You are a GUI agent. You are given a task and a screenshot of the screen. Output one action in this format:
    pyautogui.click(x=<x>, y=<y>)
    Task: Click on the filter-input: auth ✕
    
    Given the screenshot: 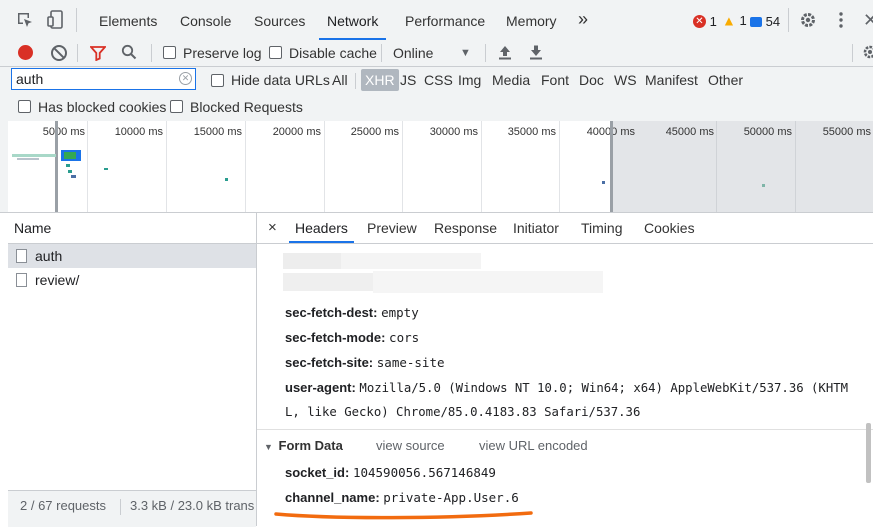 What is the action you would take?
    pyautogui.click(x=103, y=79)
    